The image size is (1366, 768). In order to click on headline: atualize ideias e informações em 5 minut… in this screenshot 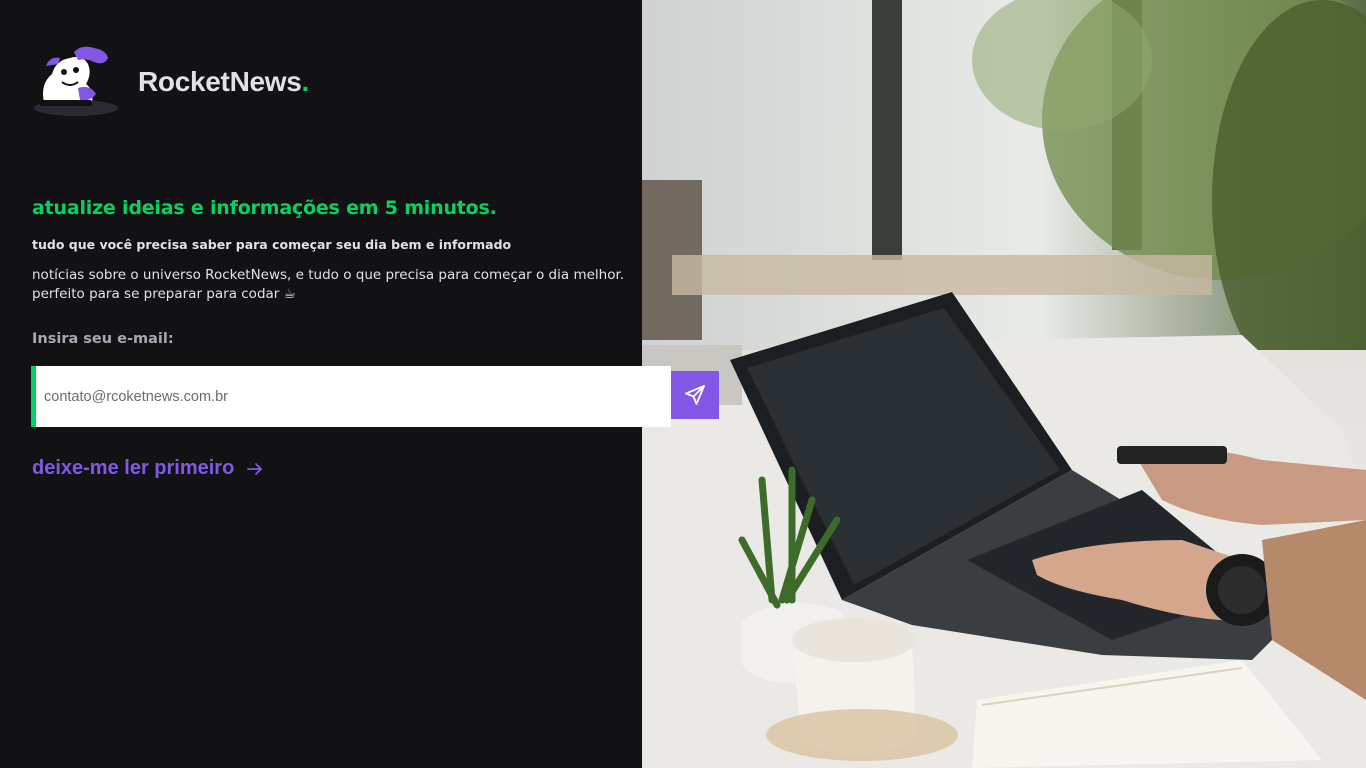, I will do `click(264, 208)`.